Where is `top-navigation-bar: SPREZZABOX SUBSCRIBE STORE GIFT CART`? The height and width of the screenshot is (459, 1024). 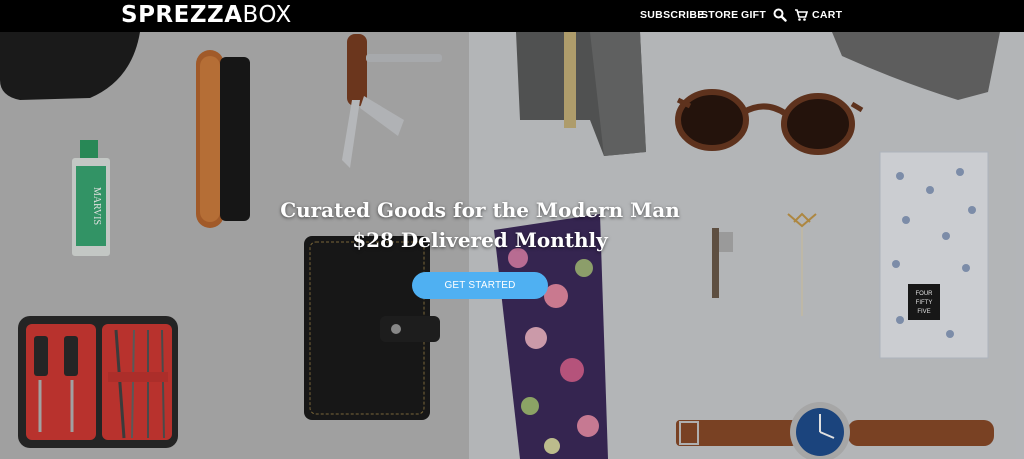 top-navigation-bar: SPREZZABOX SUBSCRIBE STORE GIFT CART is located at coordinates (512, 16).